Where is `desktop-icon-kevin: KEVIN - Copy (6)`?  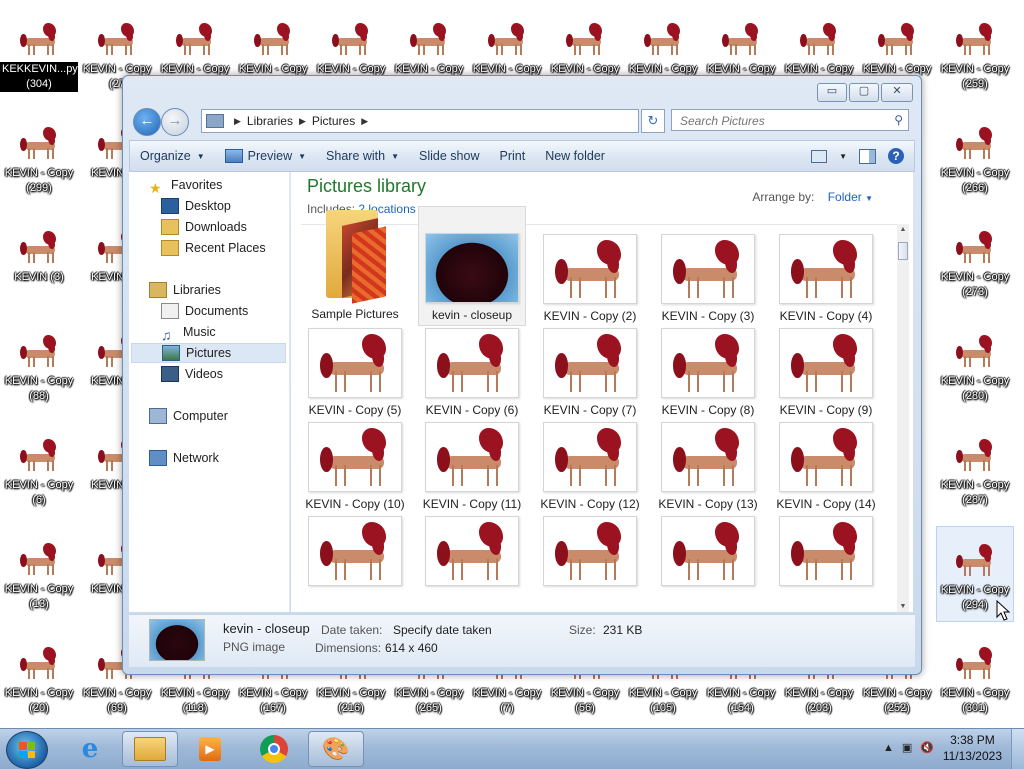
desktop-icon-kevin: KEVIN - Copy (6) is located at coordinates (39, 470).